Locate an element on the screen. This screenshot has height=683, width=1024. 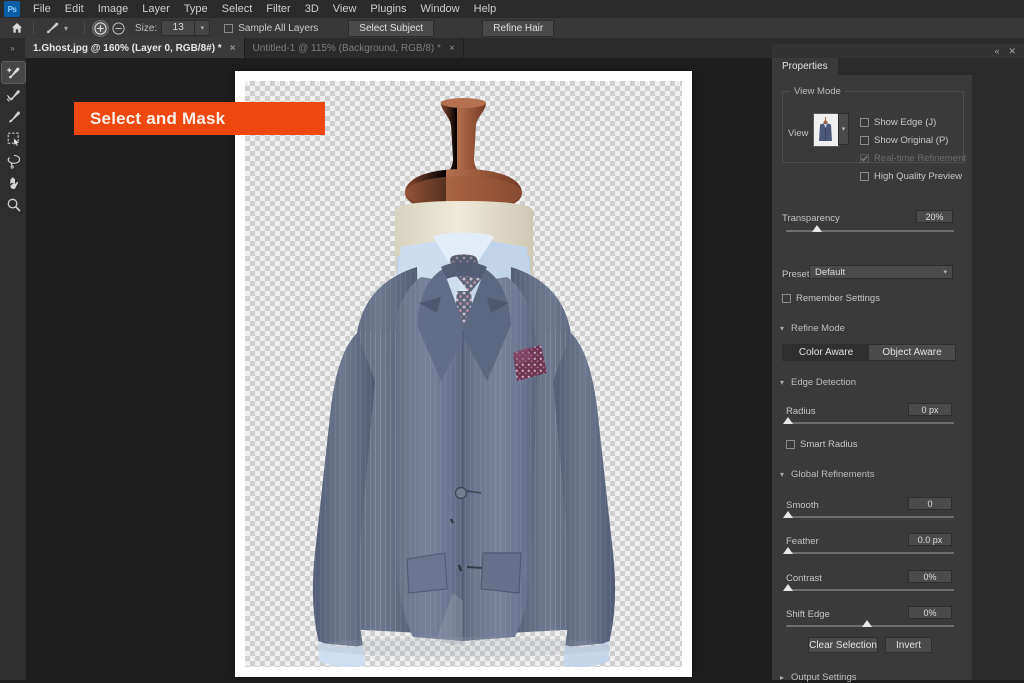
quick-selection-tool is located at coordinates (13, 72).